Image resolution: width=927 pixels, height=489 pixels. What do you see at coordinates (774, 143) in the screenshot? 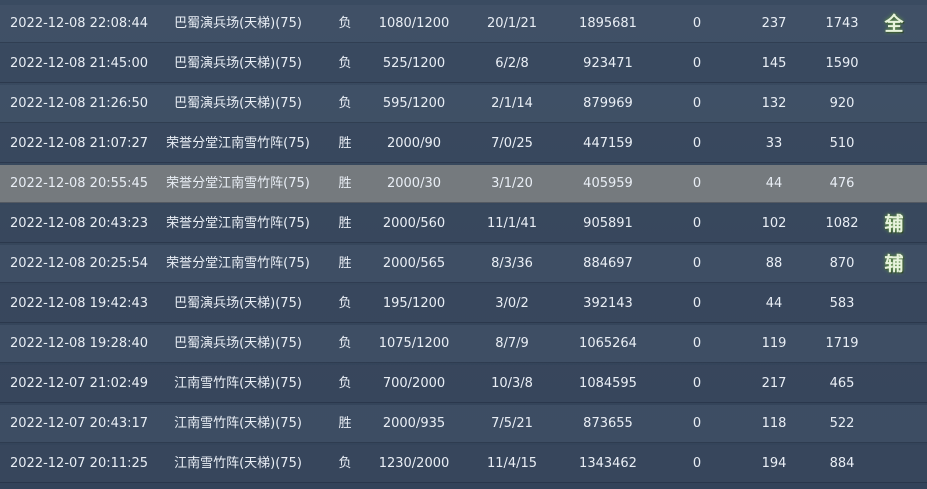
I see `stat-a-value: 33` at bounding box center [774, 143].